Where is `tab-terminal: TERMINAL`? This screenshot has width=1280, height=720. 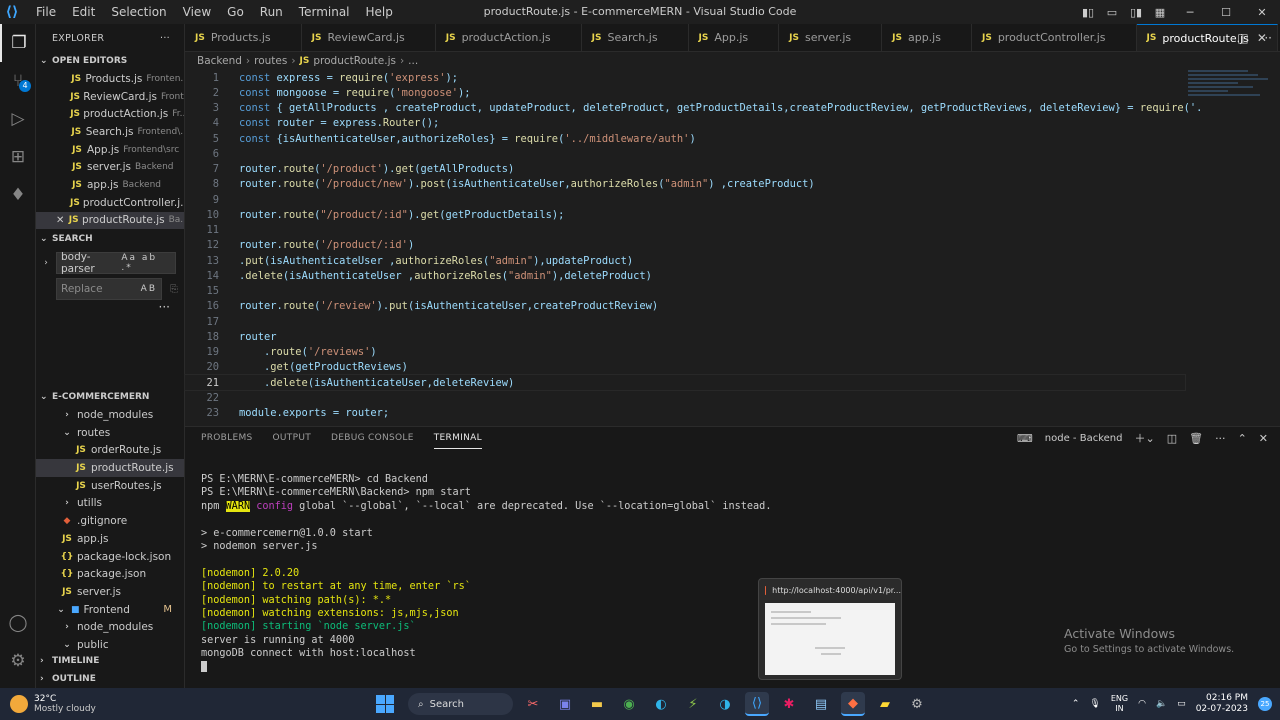 tab-terminal: TERMINAL is located at coordinates (457, 438).